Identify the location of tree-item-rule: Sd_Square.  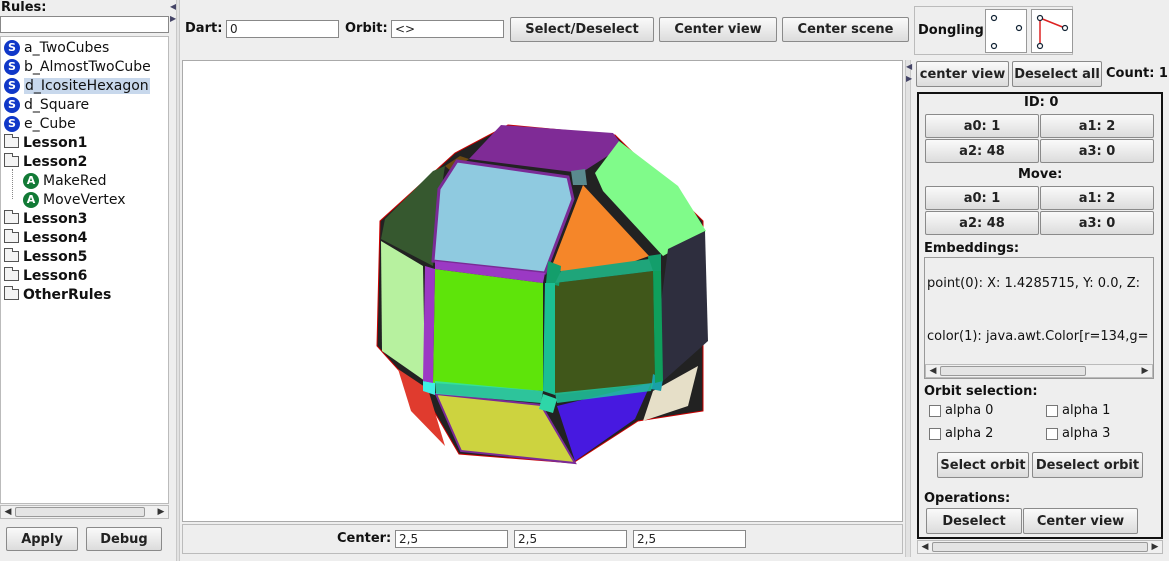
(46, 104).